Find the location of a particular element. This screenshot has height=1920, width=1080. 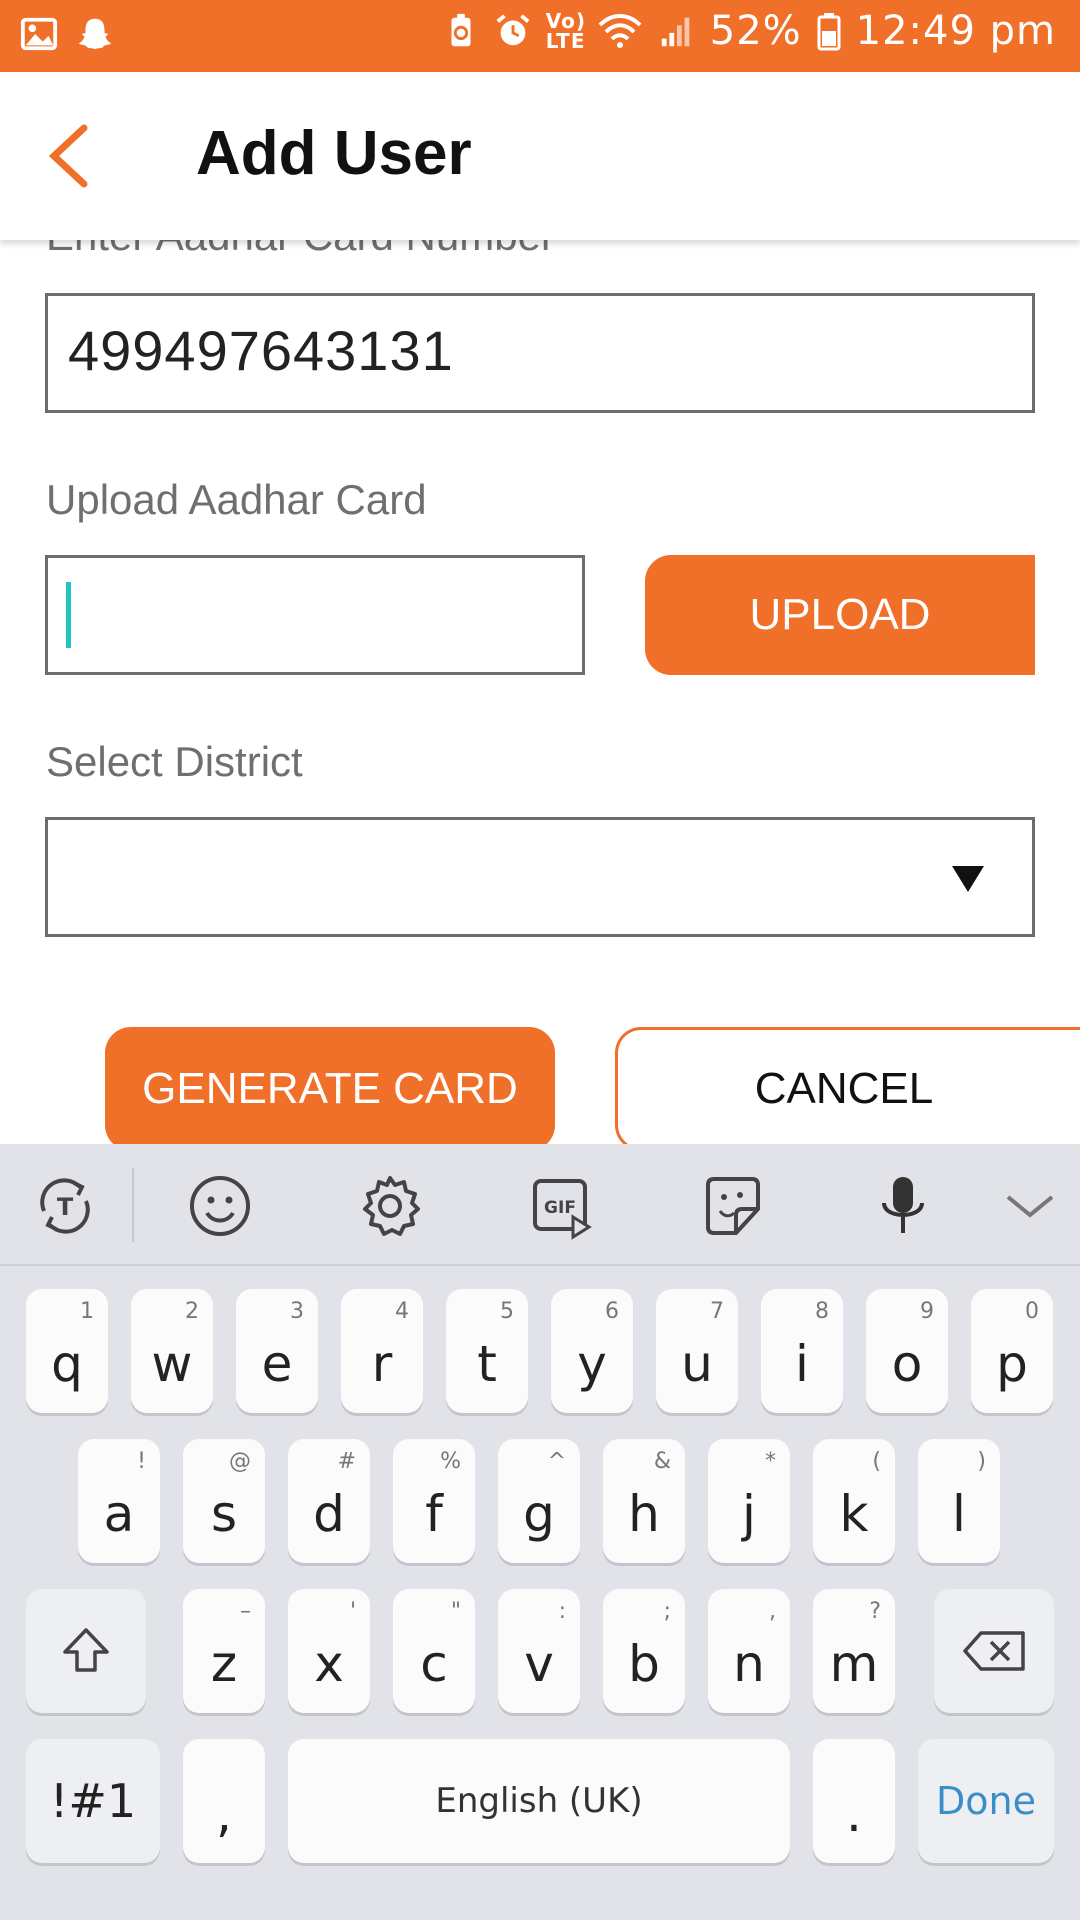

page-title: Add User is located at coordinates (334, 153).